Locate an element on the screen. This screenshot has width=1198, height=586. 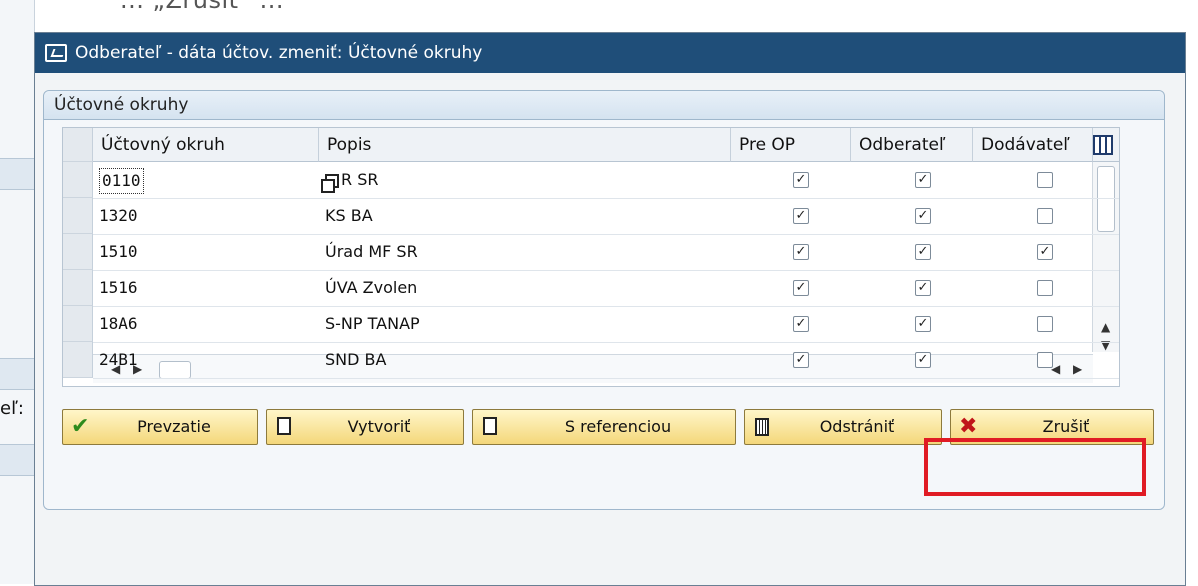
description-value: S-NP TANAP is located at coordinates (372, 323).